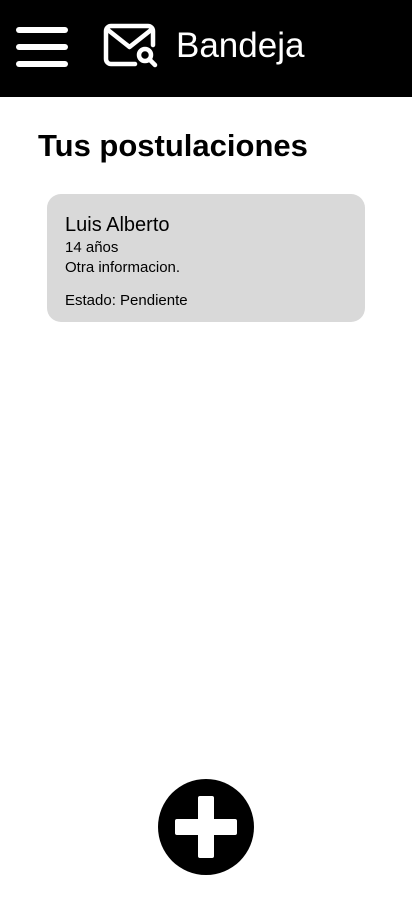 Image resolution: width=412 pixels, height=917 pixels. What do you see at coordinates (130, 45) in the screenshot?
I see `mail-search-icon` at bounding box center [130, 45].